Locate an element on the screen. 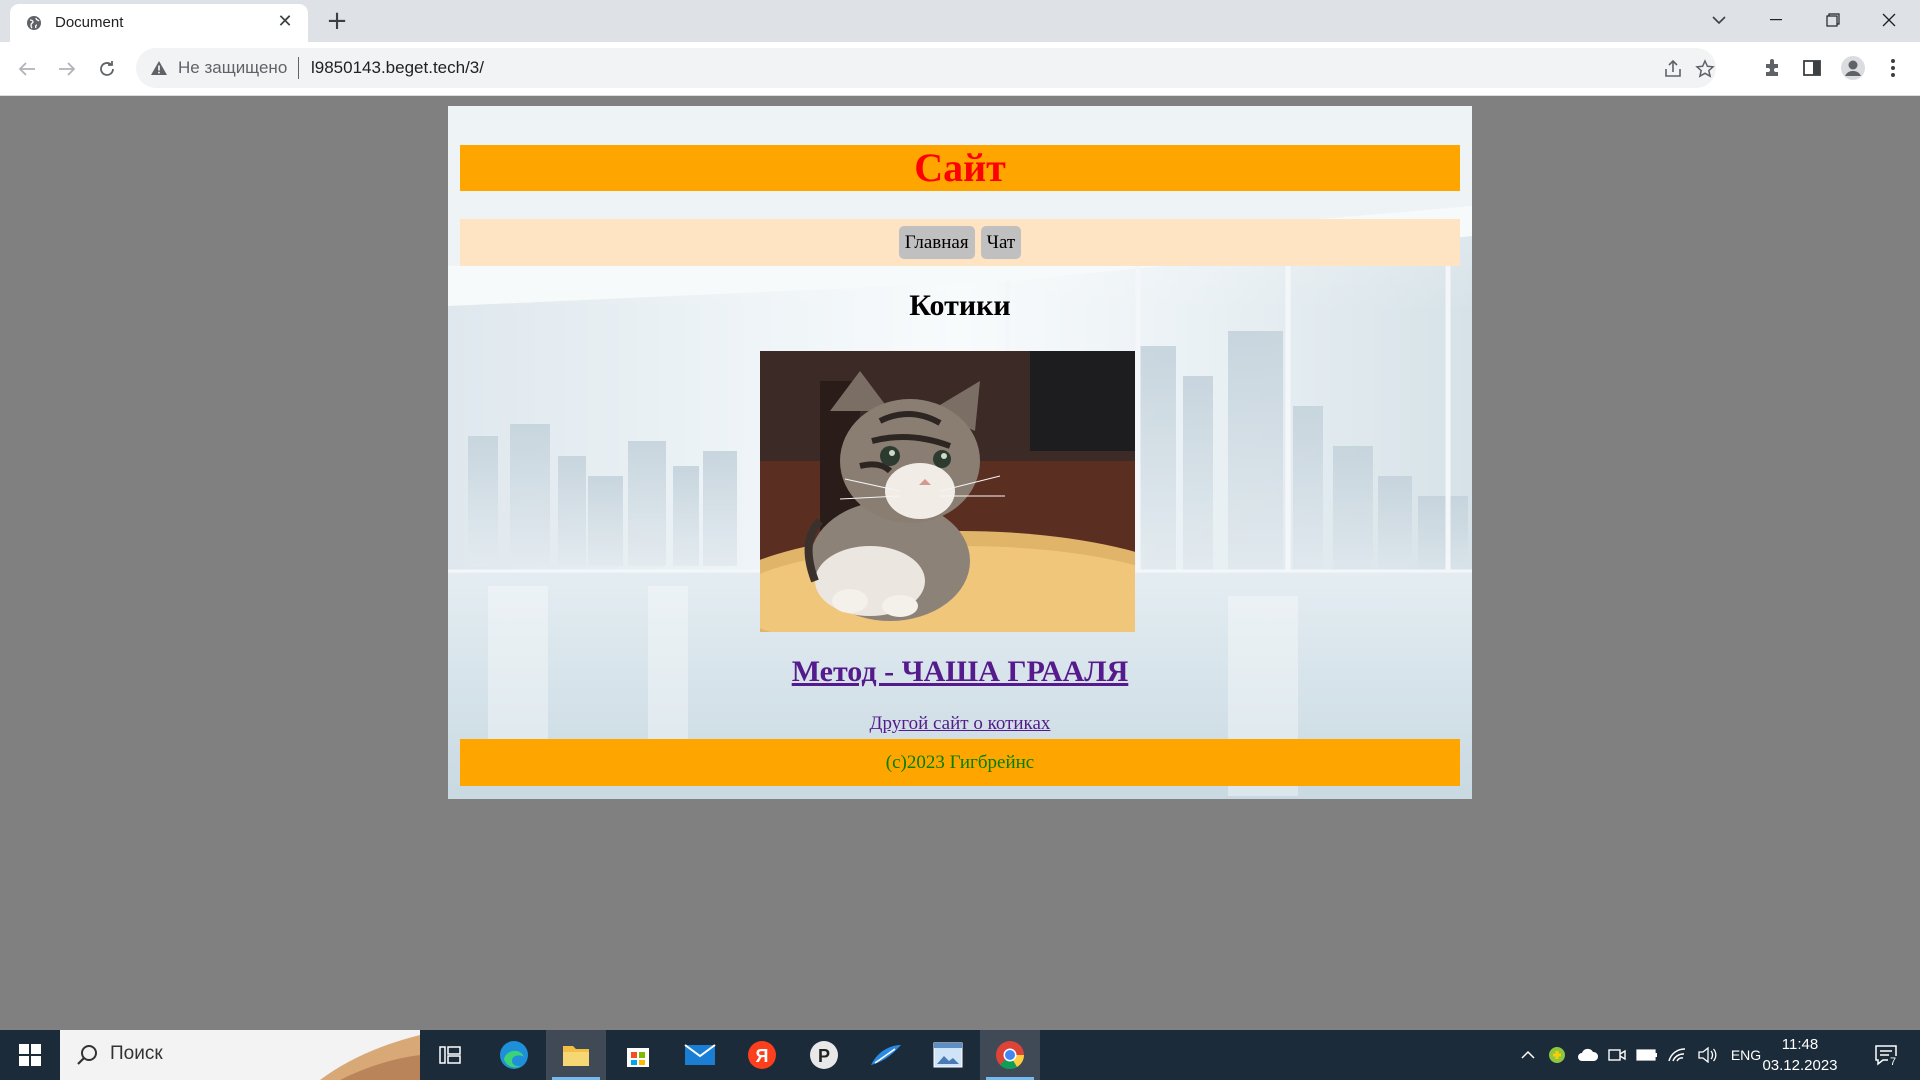 The width and height of the screenshot is (1920, 1080). battery-icon is located at coordinates (1647, 1055).